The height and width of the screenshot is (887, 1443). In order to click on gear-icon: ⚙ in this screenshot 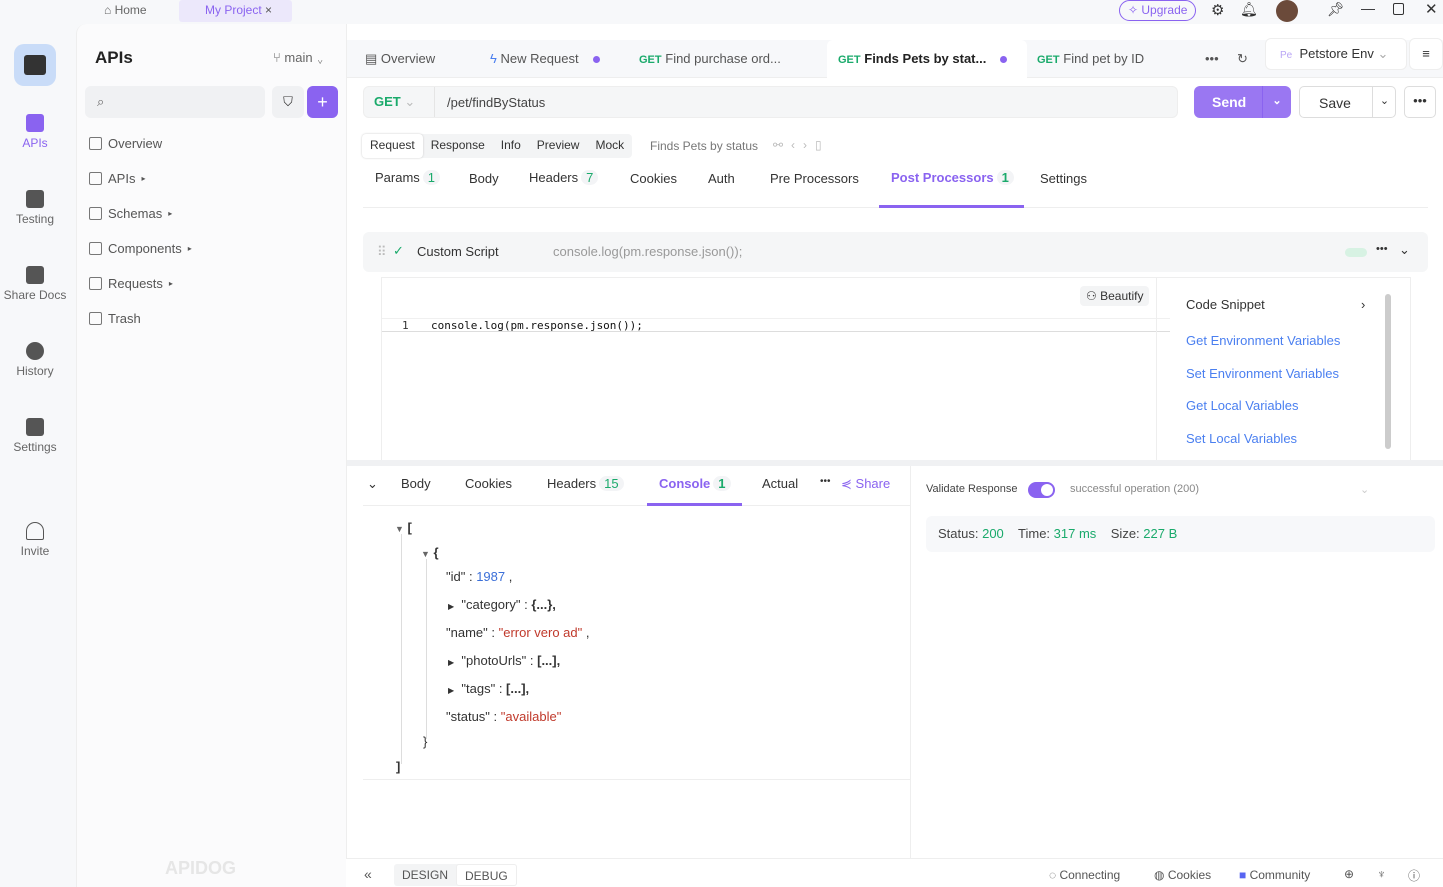, I will do `click(1217, 10)`.